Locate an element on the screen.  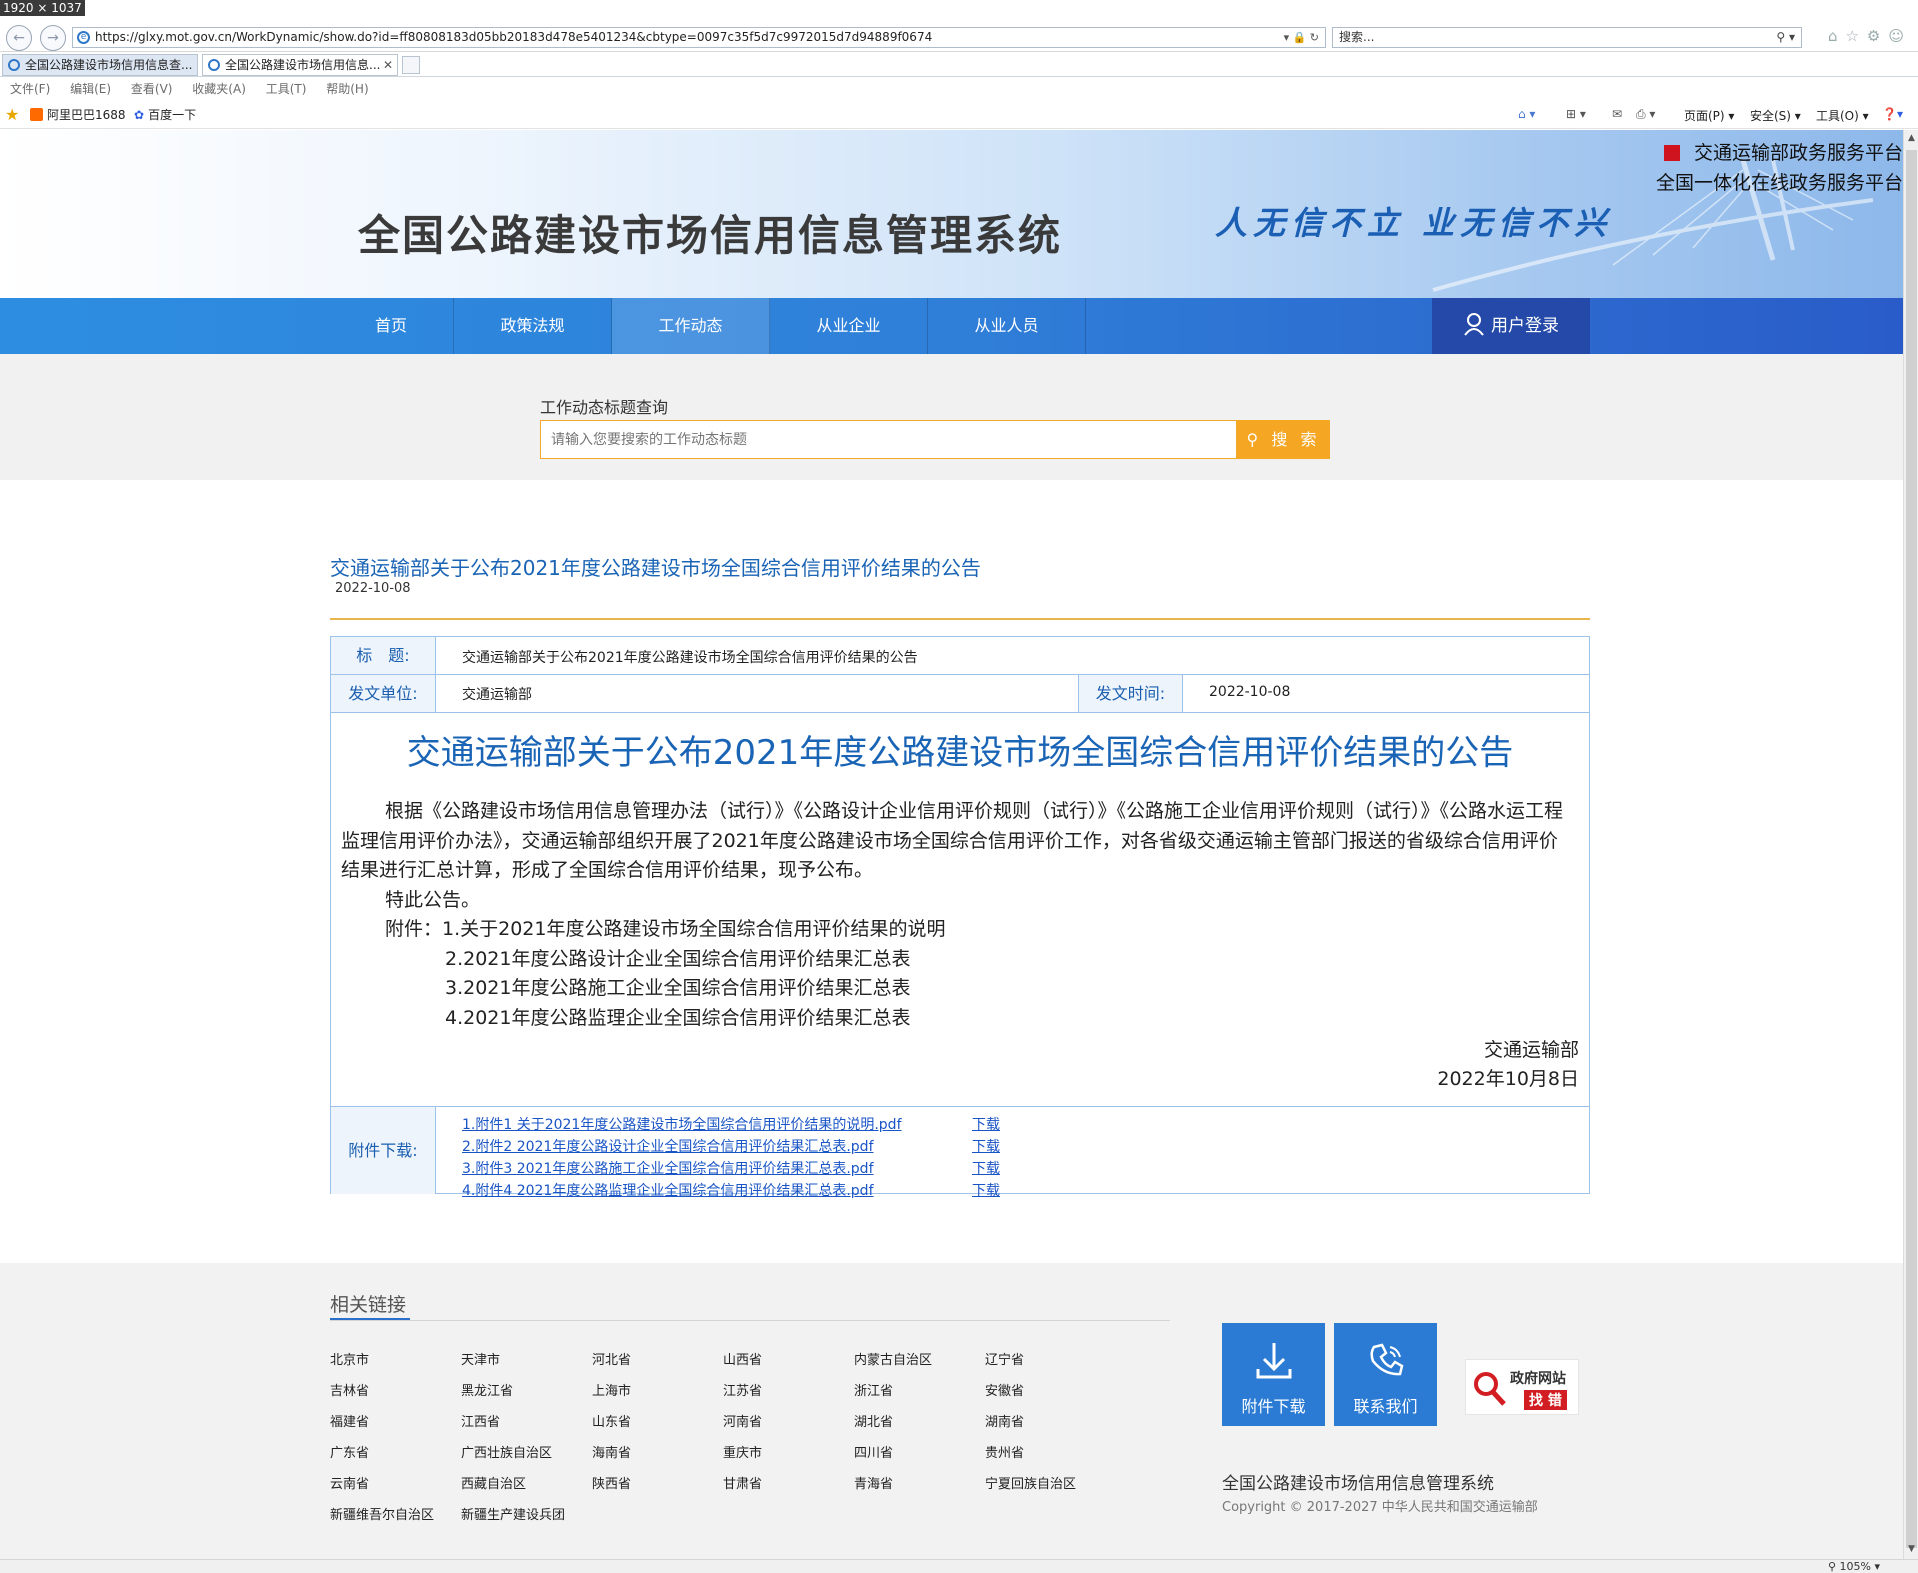
province-link: 西藏自治区 is located at coordinates (493, 1482).